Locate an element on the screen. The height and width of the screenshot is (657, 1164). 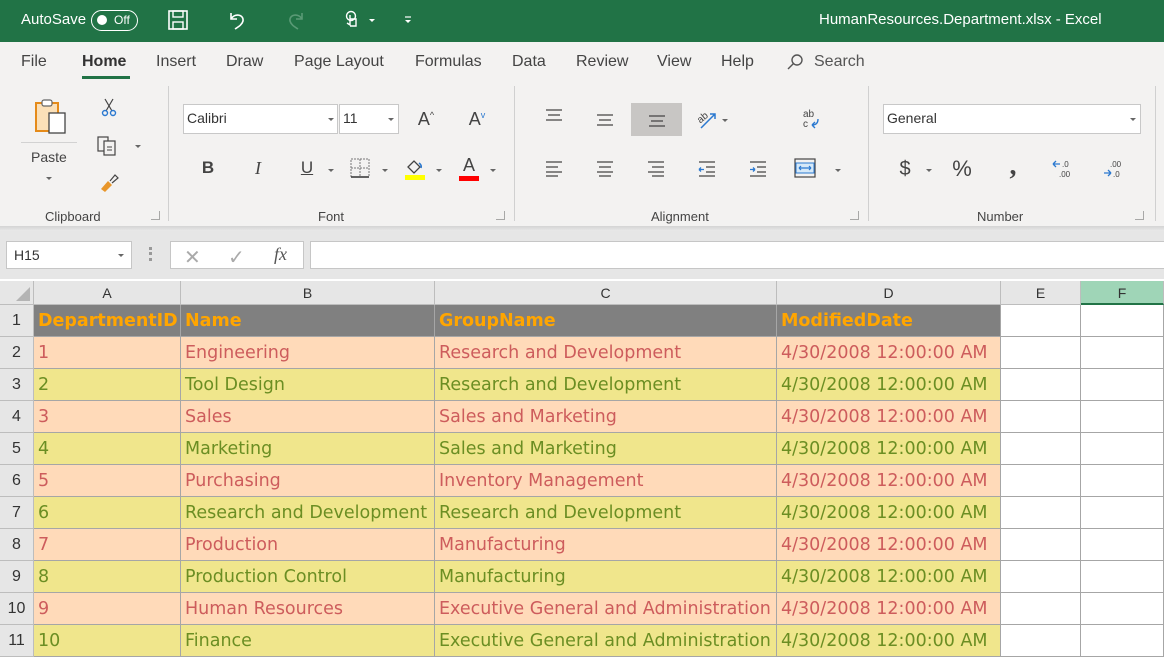
row-header: 2 is located at coordinates (17, 353).